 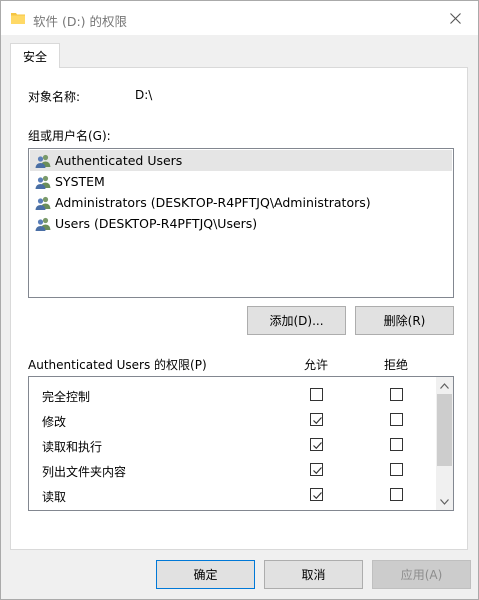 I want to click on permission-row: 读取和执行, so click(x=233, y=446).